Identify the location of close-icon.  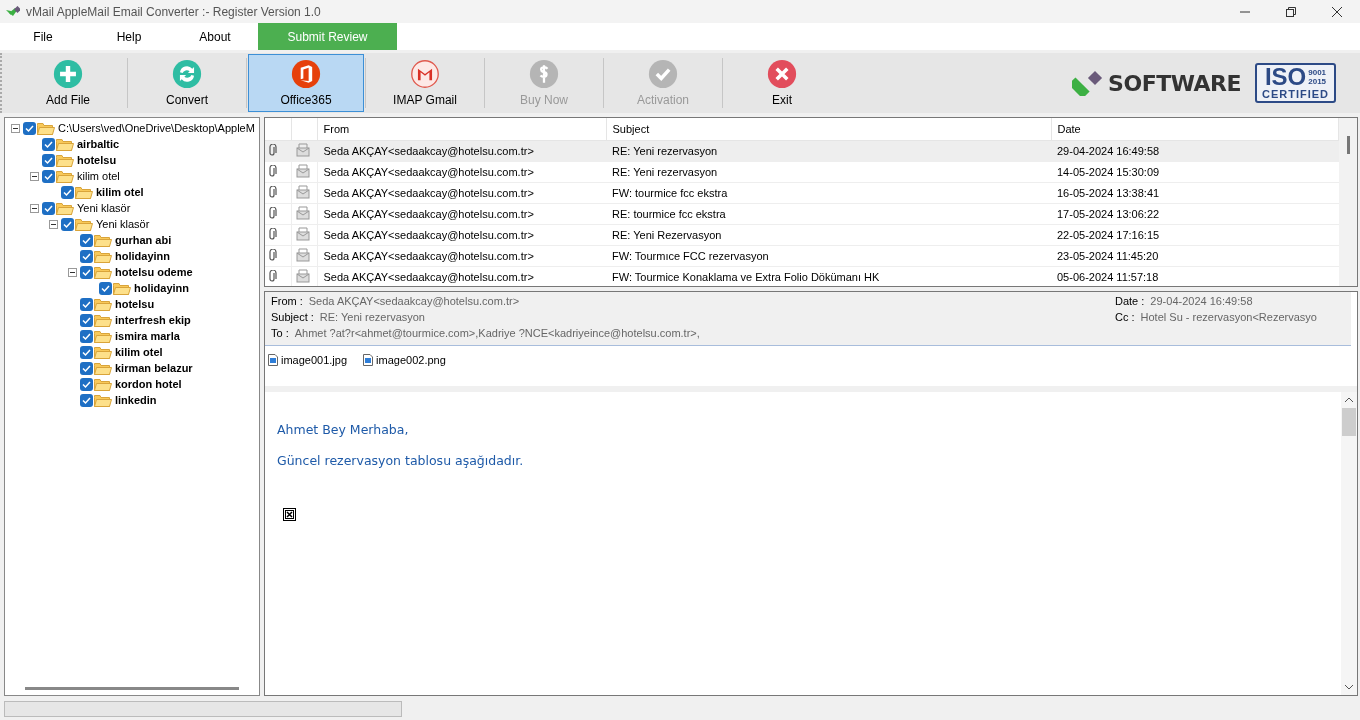
(1337, 11).